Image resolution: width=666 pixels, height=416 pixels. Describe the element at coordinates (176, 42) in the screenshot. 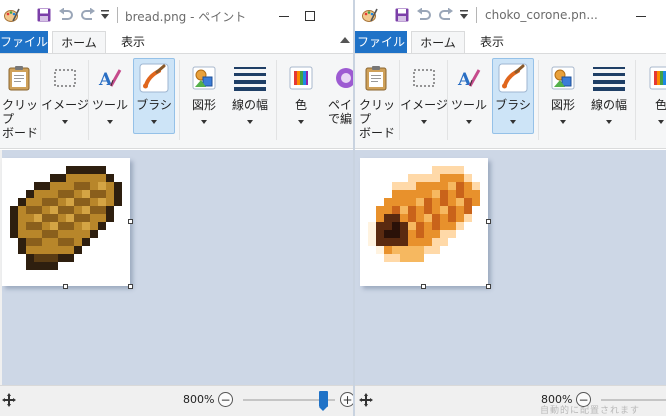

I see `ribbon-tabs: ファイル ホーム 表示` at that location.